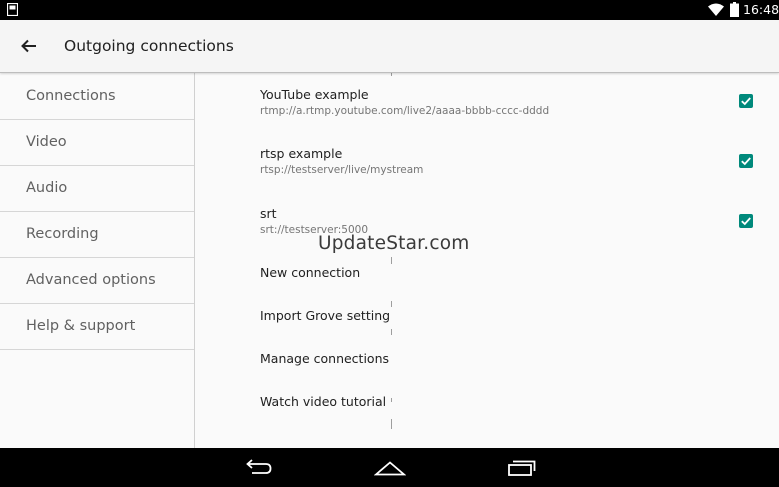  What do you see at coordinates (325, 316) in the screenshot?
I see `import-grove-setting-button: Import Grove setting` at bounding box center [325, 316].